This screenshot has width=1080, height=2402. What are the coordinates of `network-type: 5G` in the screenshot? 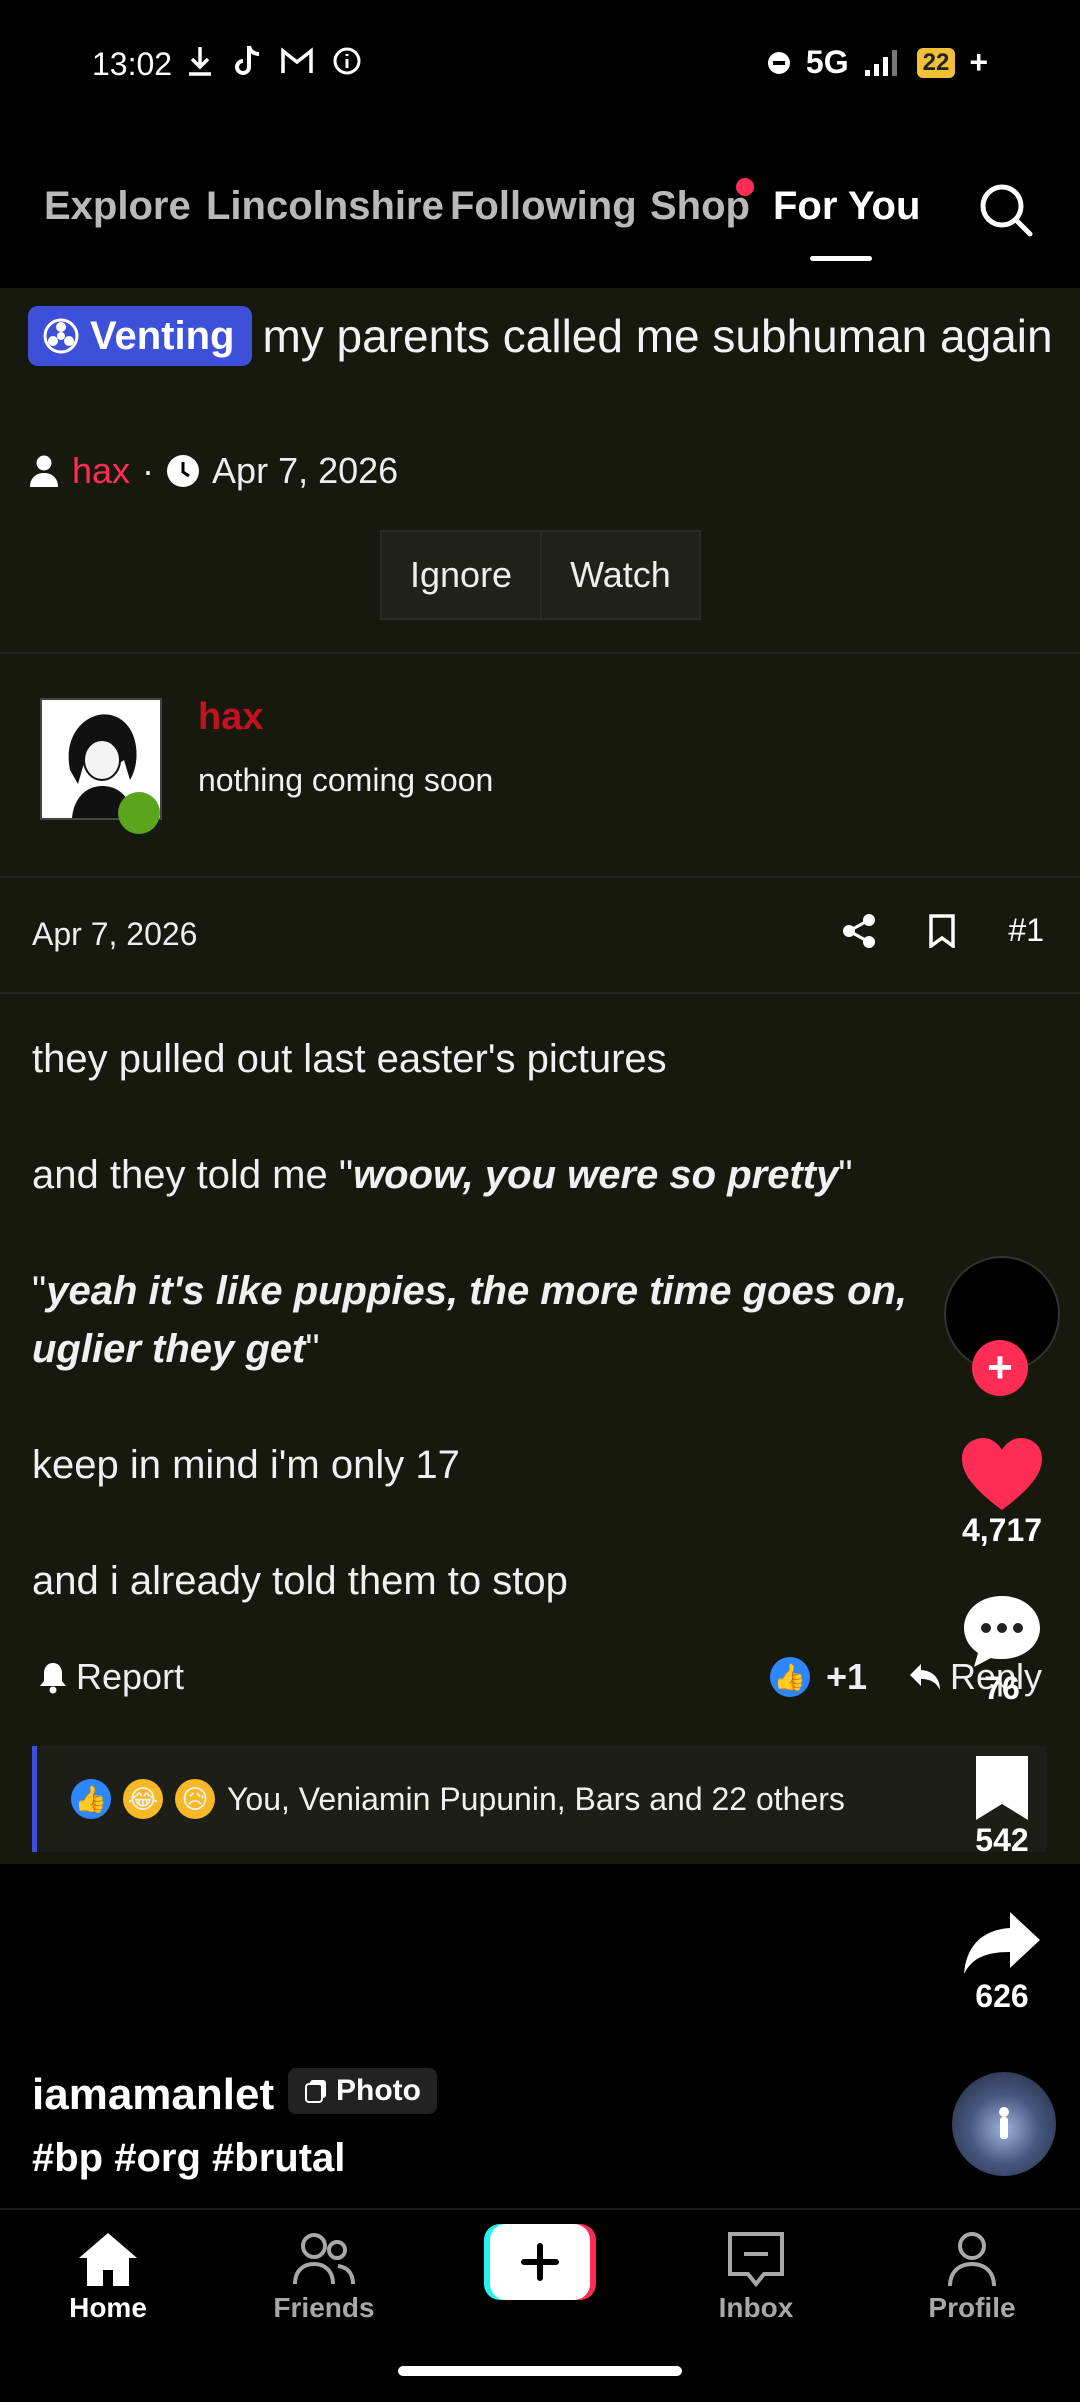 It's located at (827, 62).